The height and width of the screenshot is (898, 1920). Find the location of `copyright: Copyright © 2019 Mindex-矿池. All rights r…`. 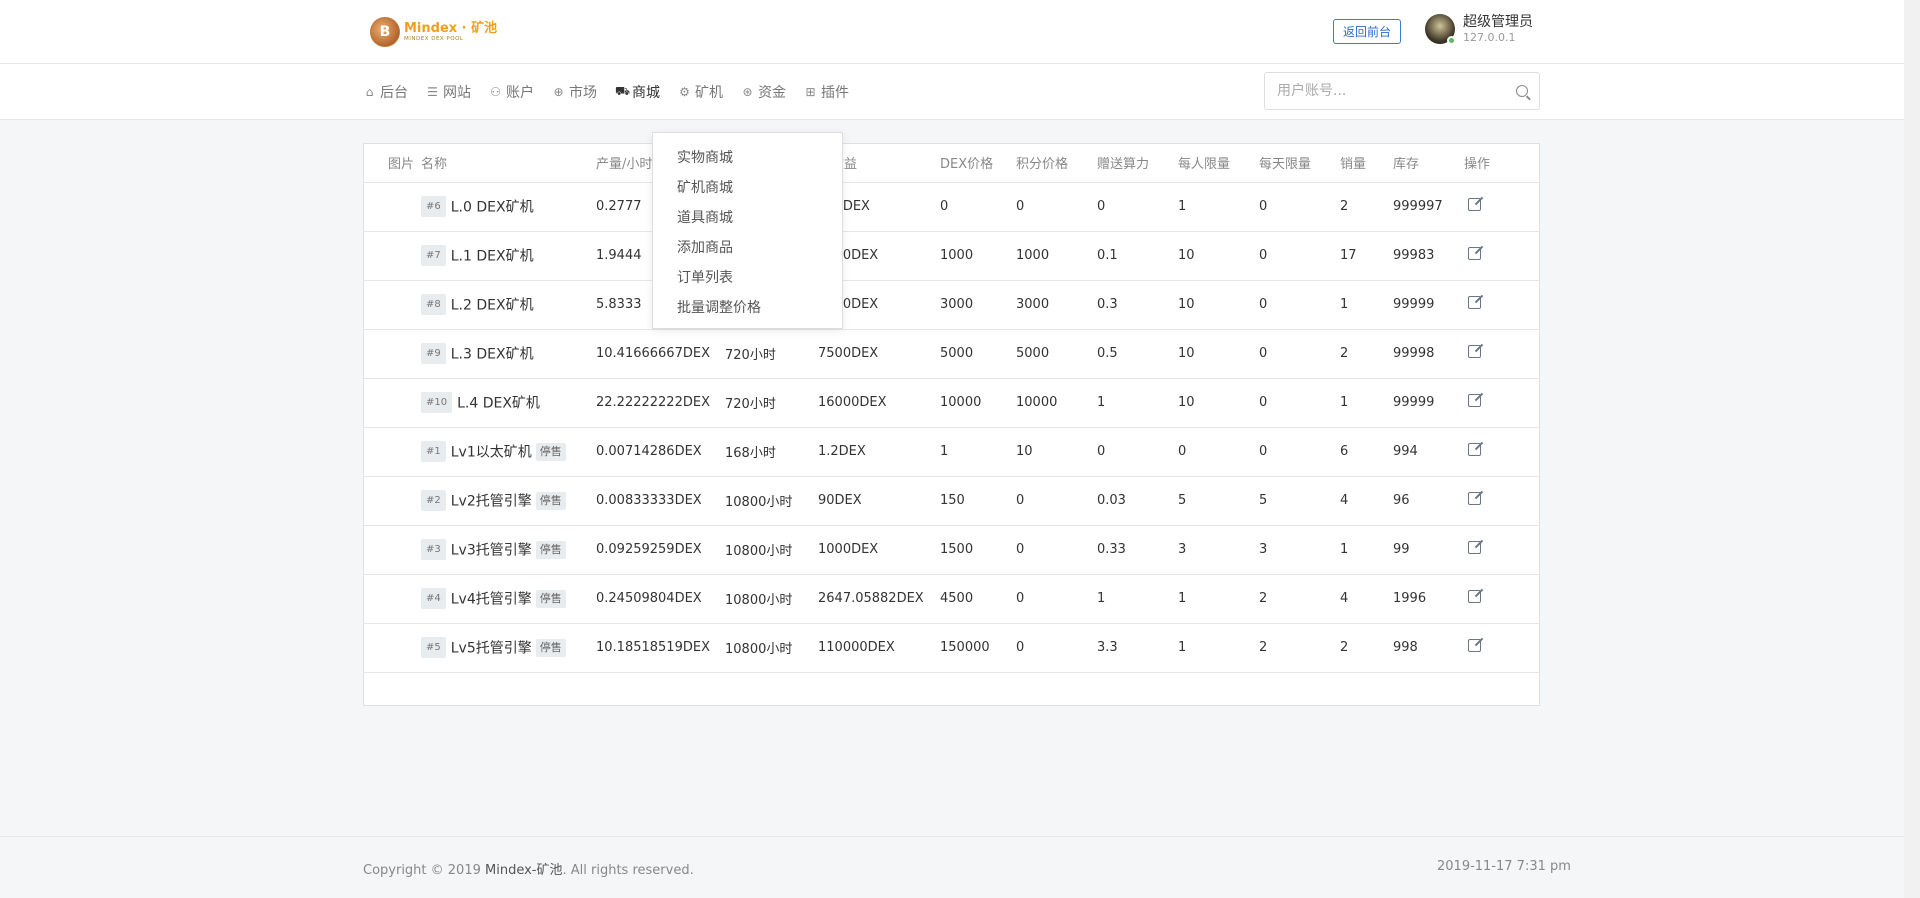

copyright: Copyright © 2019 Mindex-矿池. All rights r… is located at coordinates (528, 868).